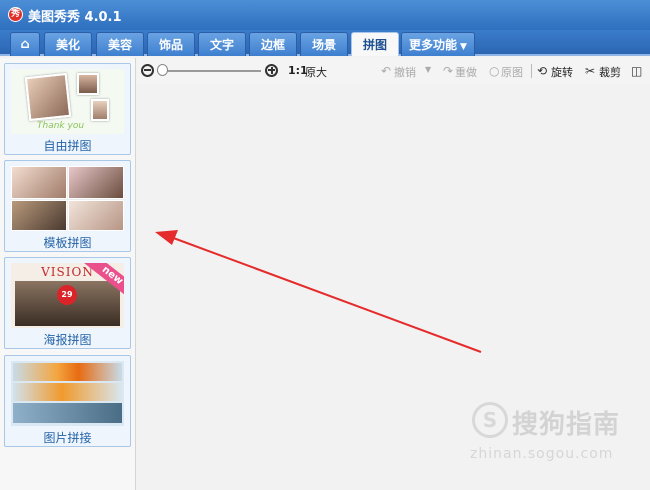 The width and height of the screenshot is (650, 490). I want to click on arrow-shaft, so click(324, 294).